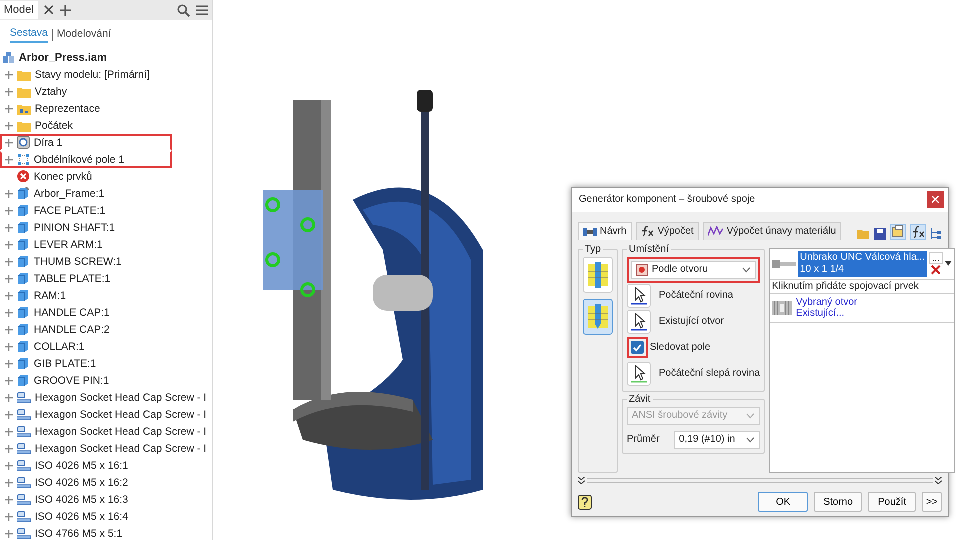  What do you see at coordinates (918, 232) in the screenshot?
I see `formula-icon` at bounding box center [918, 232].